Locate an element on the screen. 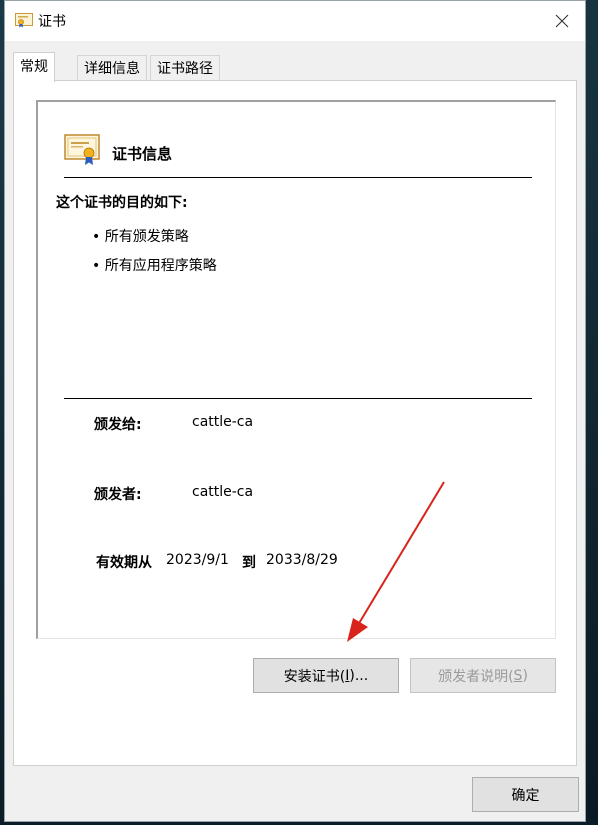  issued-to-value: cattle-ca is located at coordinates (223, 422).